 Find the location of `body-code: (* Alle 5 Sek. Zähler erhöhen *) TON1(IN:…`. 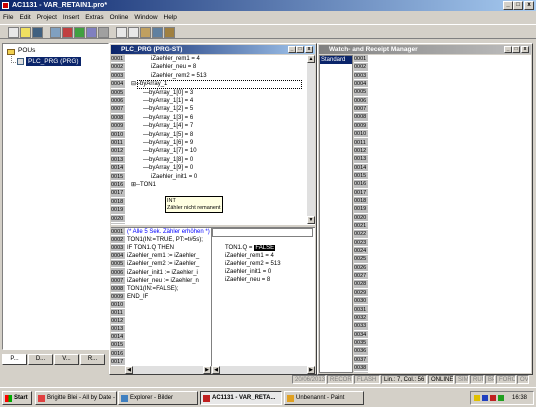

body-code: (* Alle 5 Sek. Zähler erhöhen *) TON1(IN:… is located at coordinates (169, 297).